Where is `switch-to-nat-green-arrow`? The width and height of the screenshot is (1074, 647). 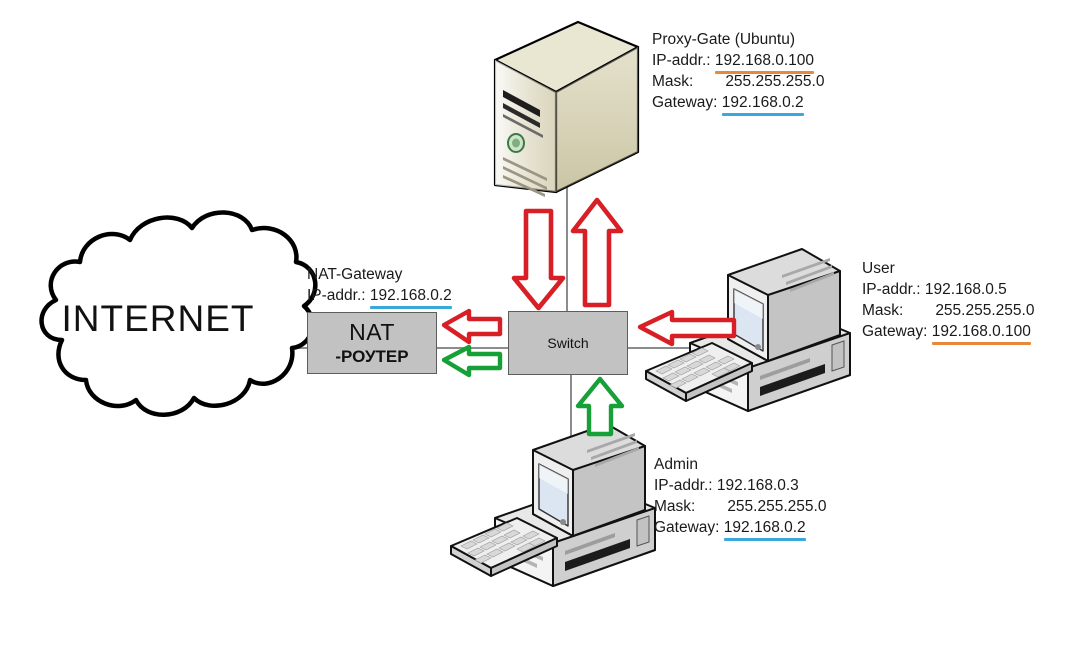 switch-to-nat-green-arrow is located at coordinates (472, 361).